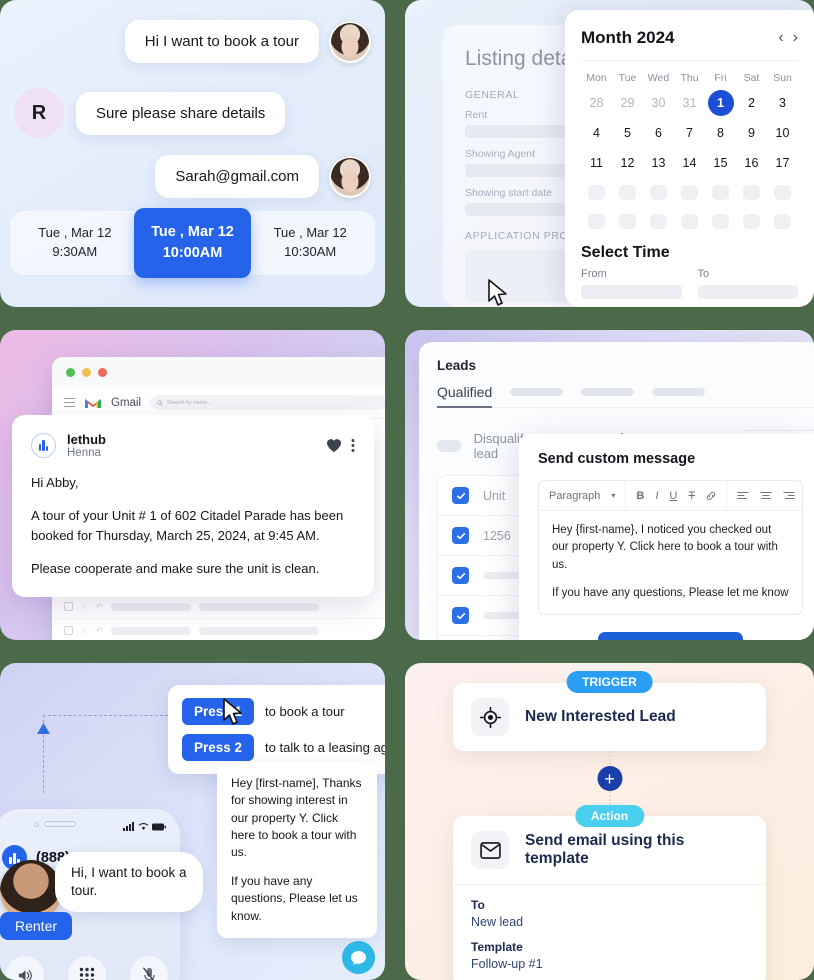 Image resolution: width=814 pixels, height=980 pixels. I want to click on link-icon, so click(711, 496).